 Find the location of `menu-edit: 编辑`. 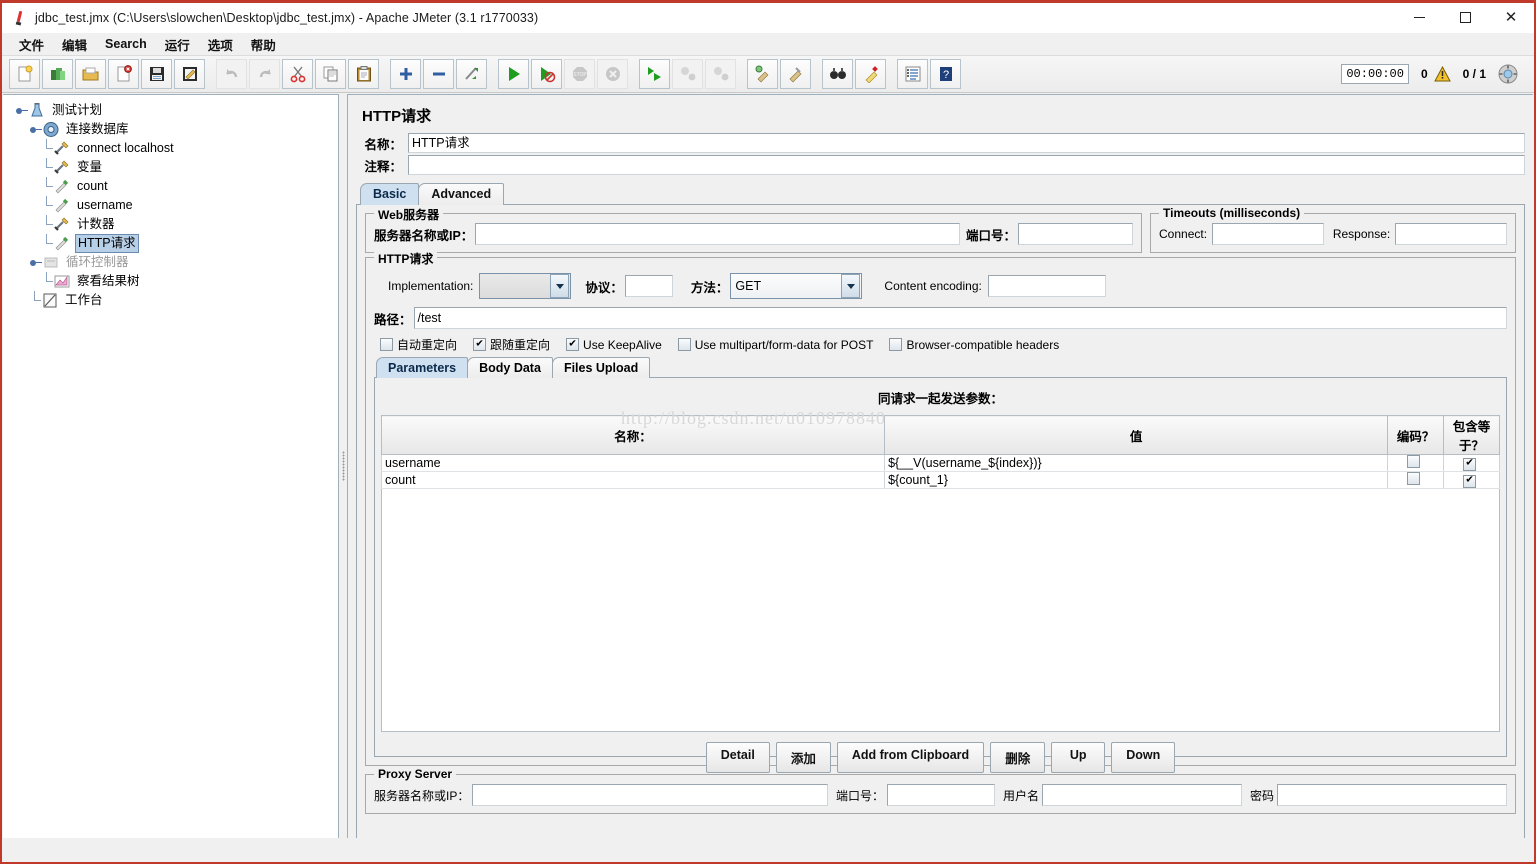

menu-edit: 编辑 is located at coordinates (74, 44).